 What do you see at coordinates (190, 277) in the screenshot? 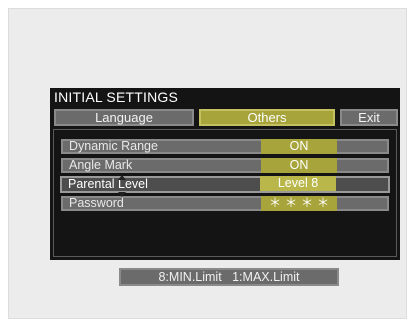
I see `min-limit-label: 8:MIN.Limit` at bounding box center [190, 277].